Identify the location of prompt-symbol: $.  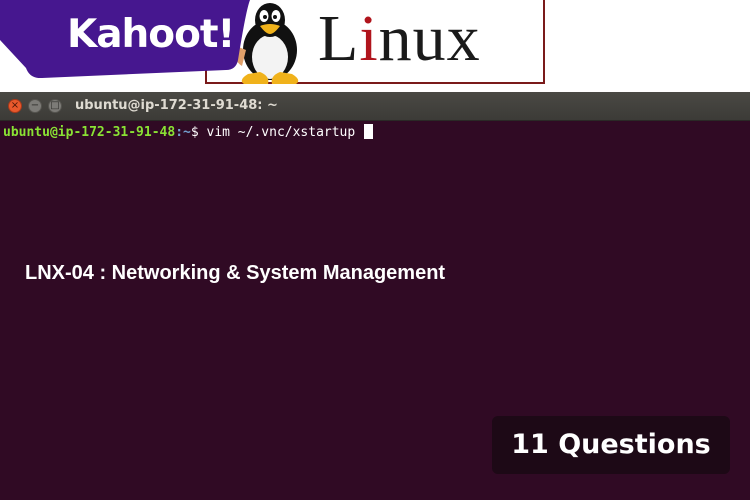
(198, 132).